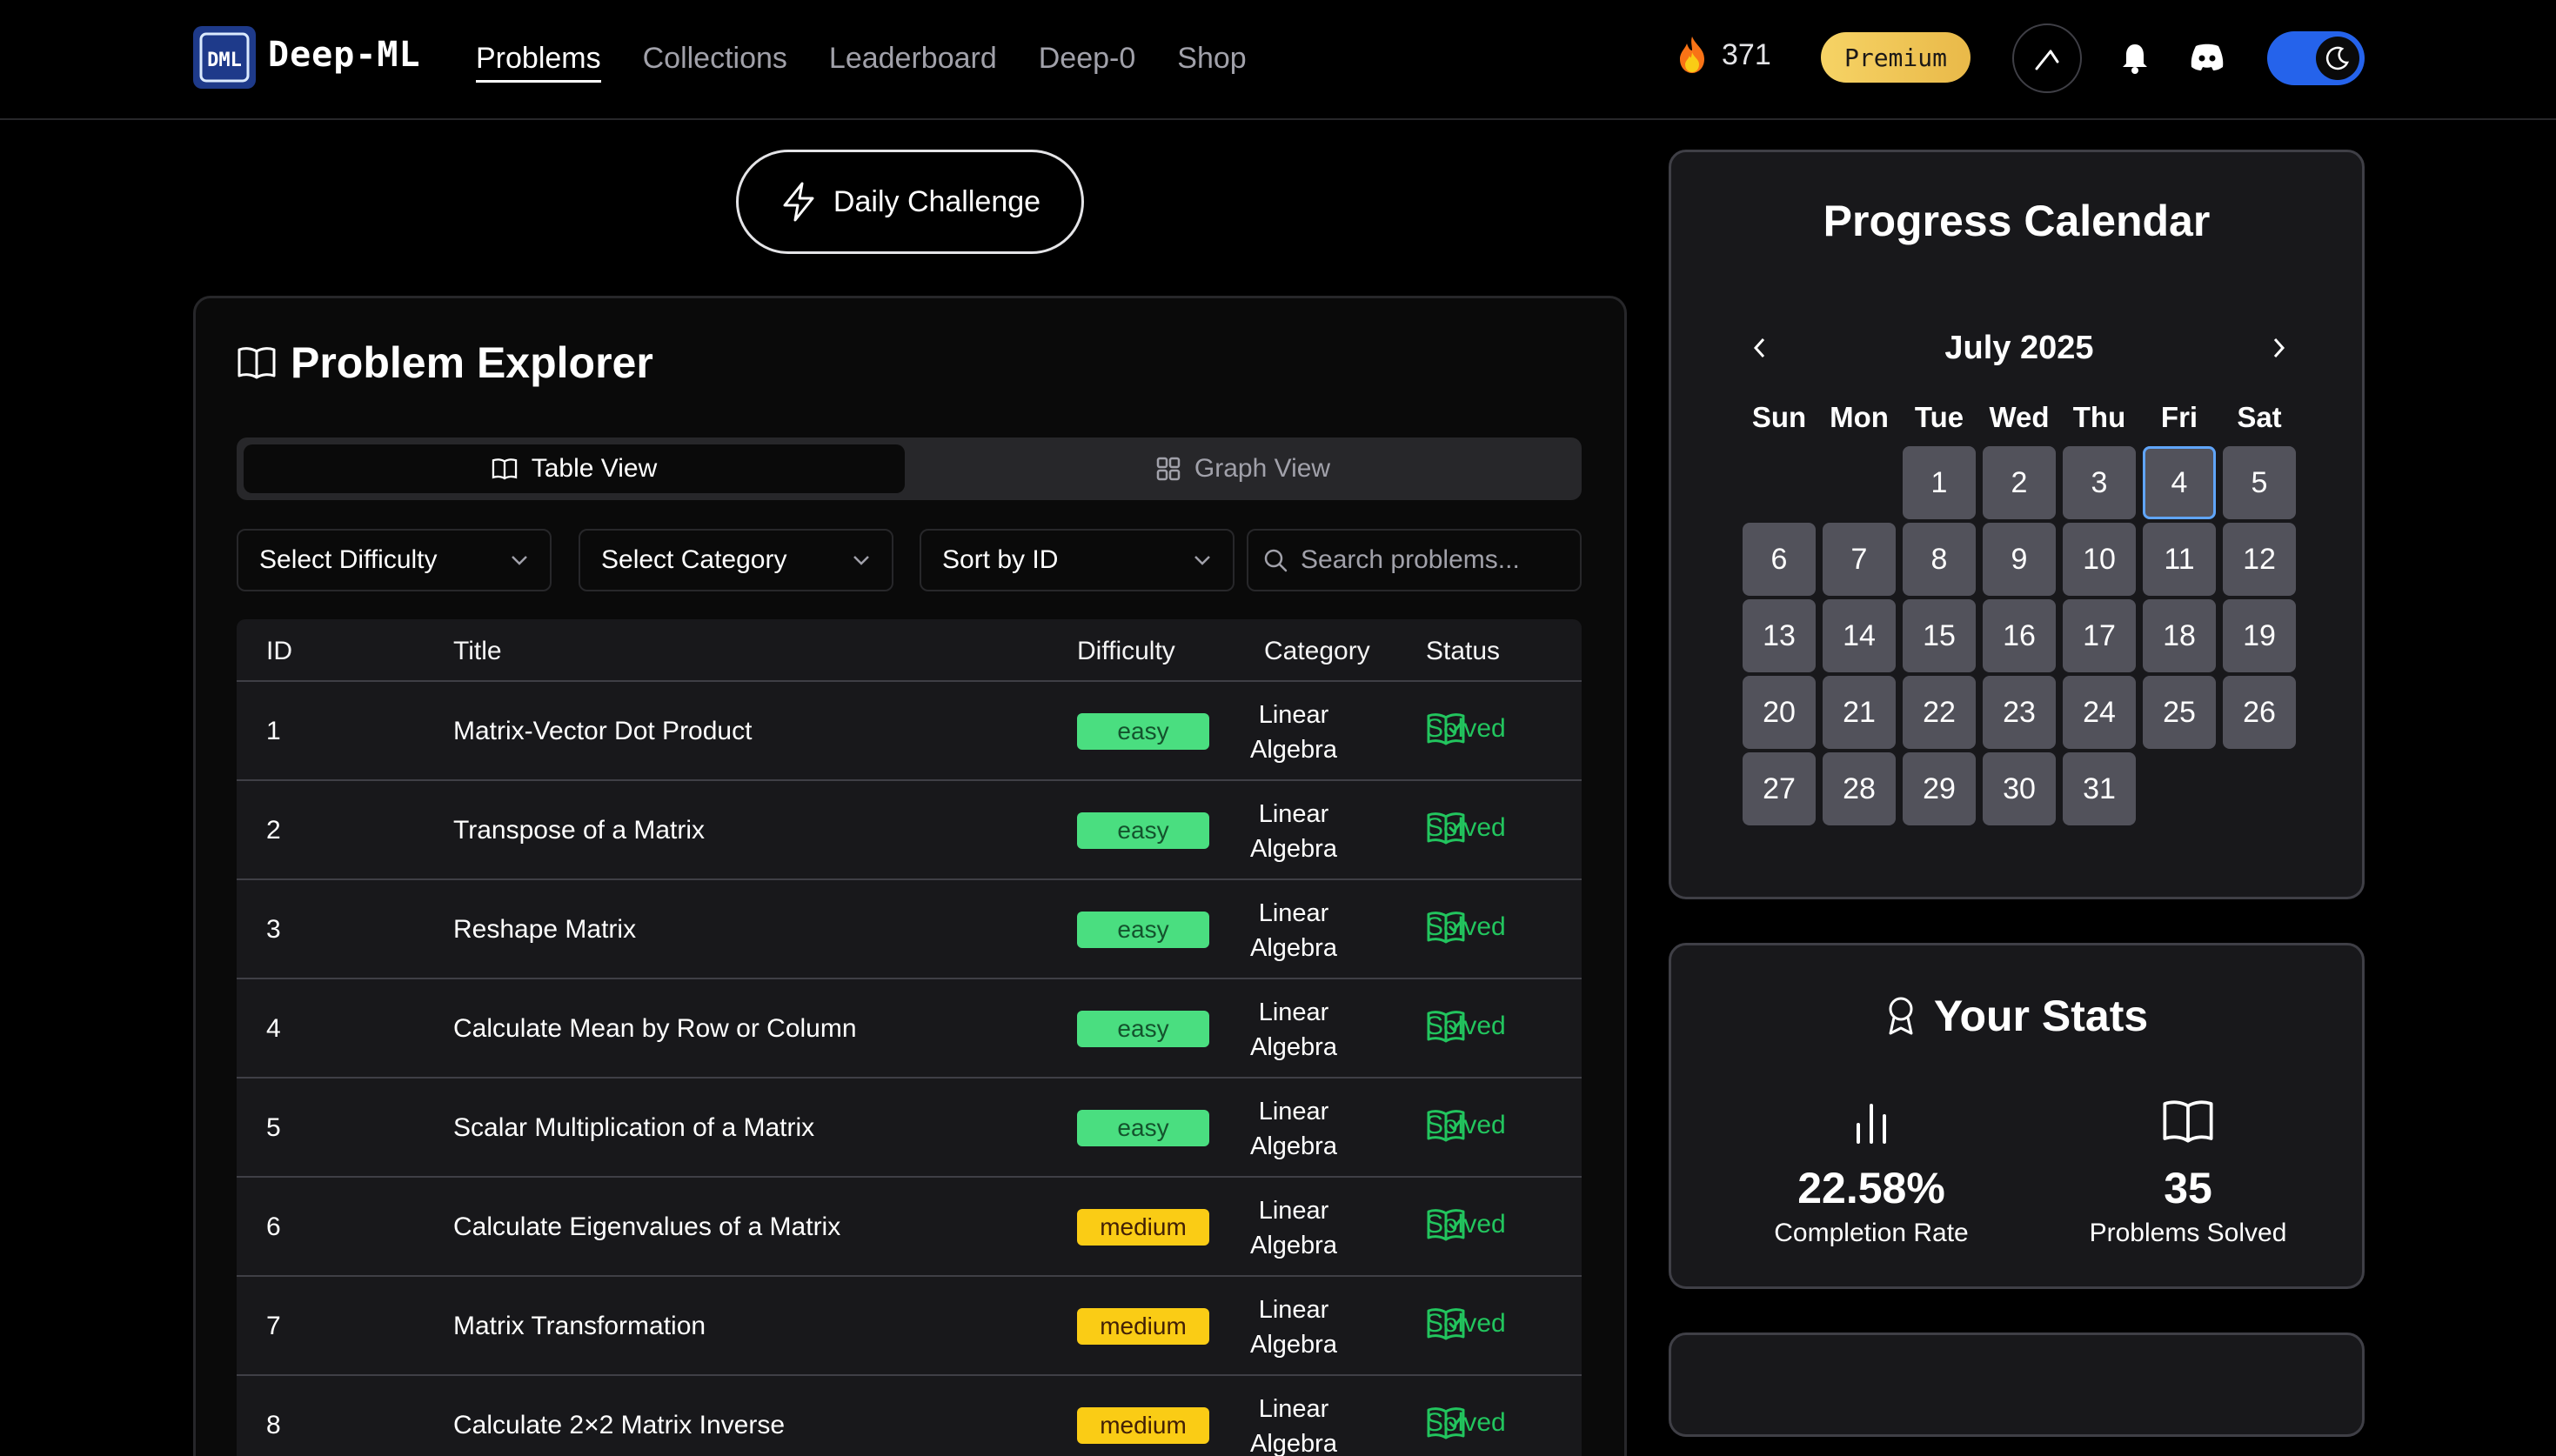  What do you see at coordinates (2047, 58) in the screenshot?
I see `ai-assistant-button` at bounding box center [2047, 58].